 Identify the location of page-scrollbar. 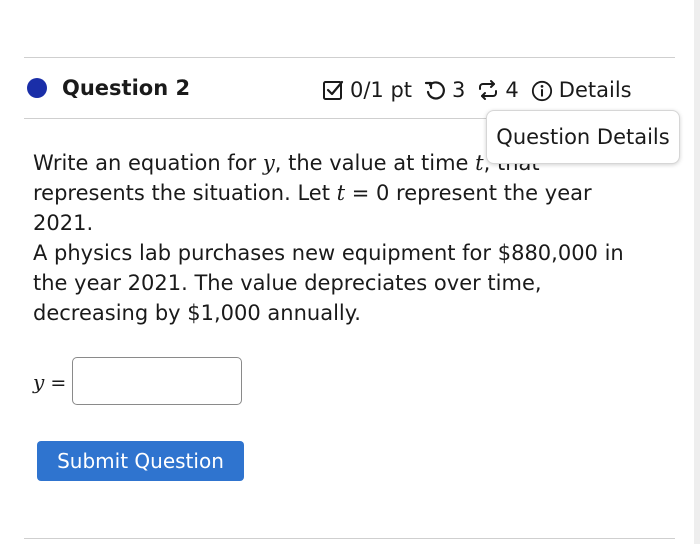
(697, 272).